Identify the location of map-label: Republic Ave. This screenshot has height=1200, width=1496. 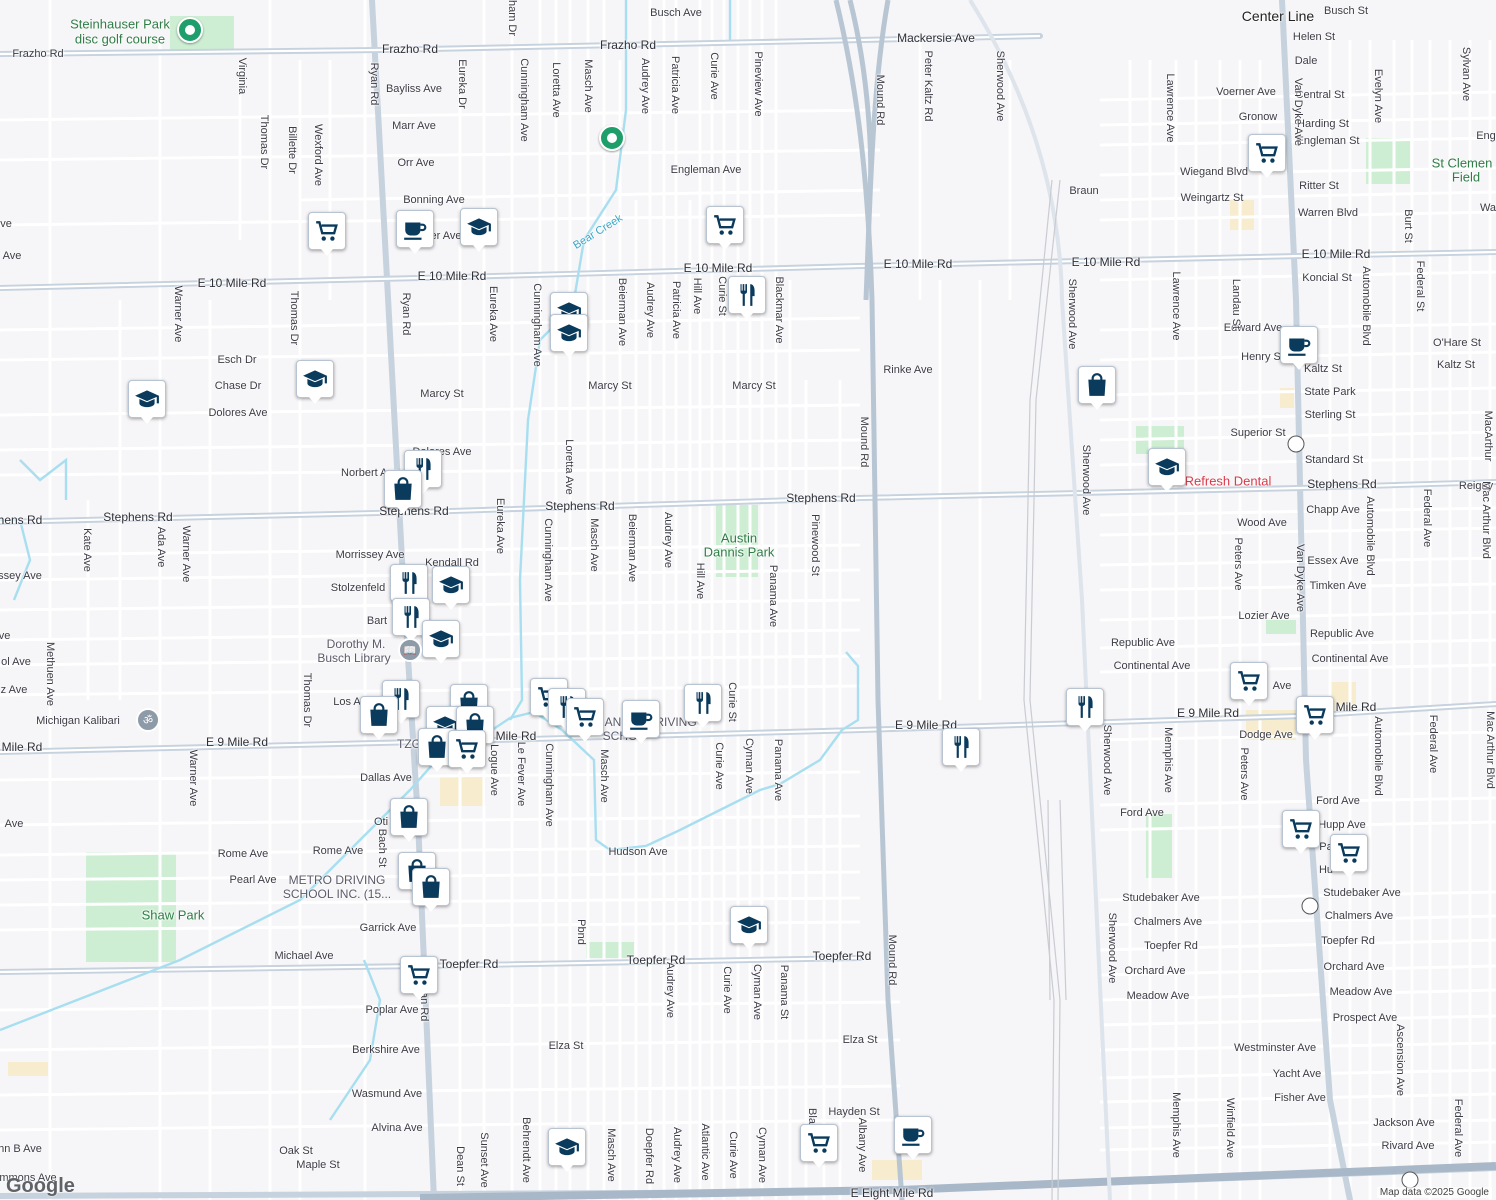
(1342, 634).